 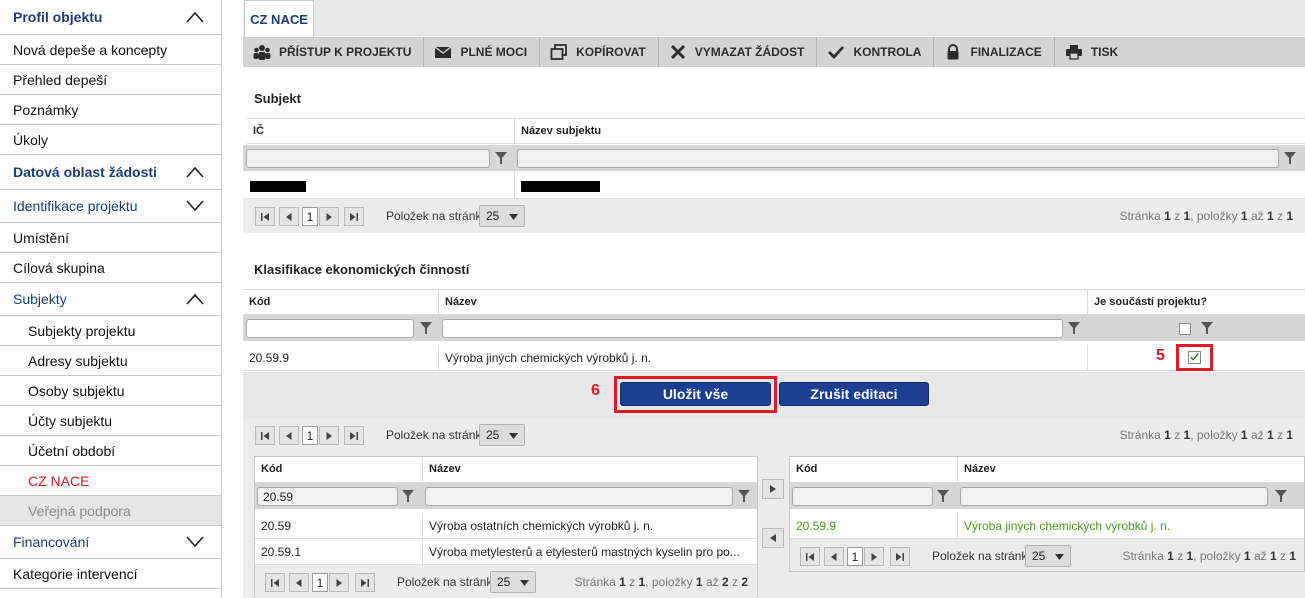 I want to click on sidebar-item-datova-oblast: Datová oblast žádosti, so click(x=110, y=172).